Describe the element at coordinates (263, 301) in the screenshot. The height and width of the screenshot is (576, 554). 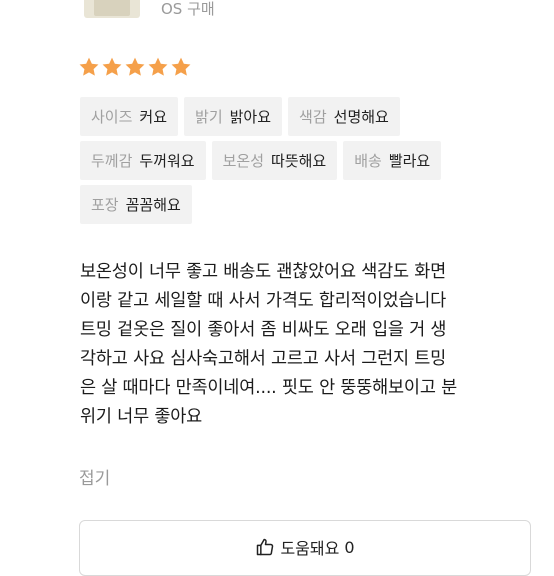
I see `review-line: 이랑 같고 세일할 때 사서 가격도 합리적이었습니다` at that location.